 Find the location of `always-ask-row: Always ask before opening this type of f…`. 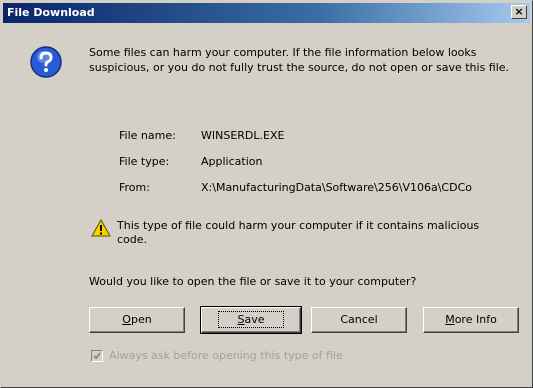

always-ask-row: Always ask before opening this type of f… is located at coordinates (217, 355).